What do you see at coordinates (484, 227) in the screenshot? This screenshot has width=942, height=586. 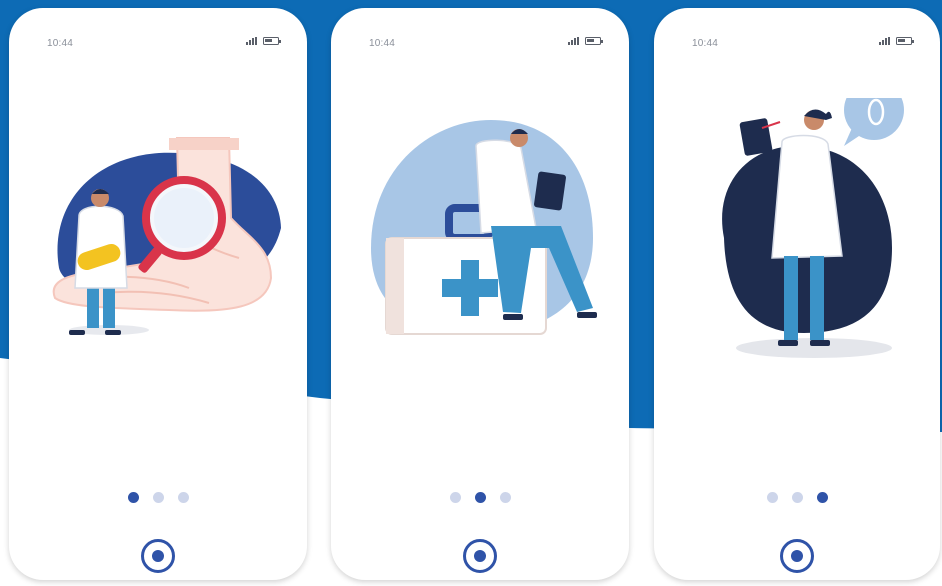 I see `illustration-first-aid-kit` at bounding box center [484, 227].